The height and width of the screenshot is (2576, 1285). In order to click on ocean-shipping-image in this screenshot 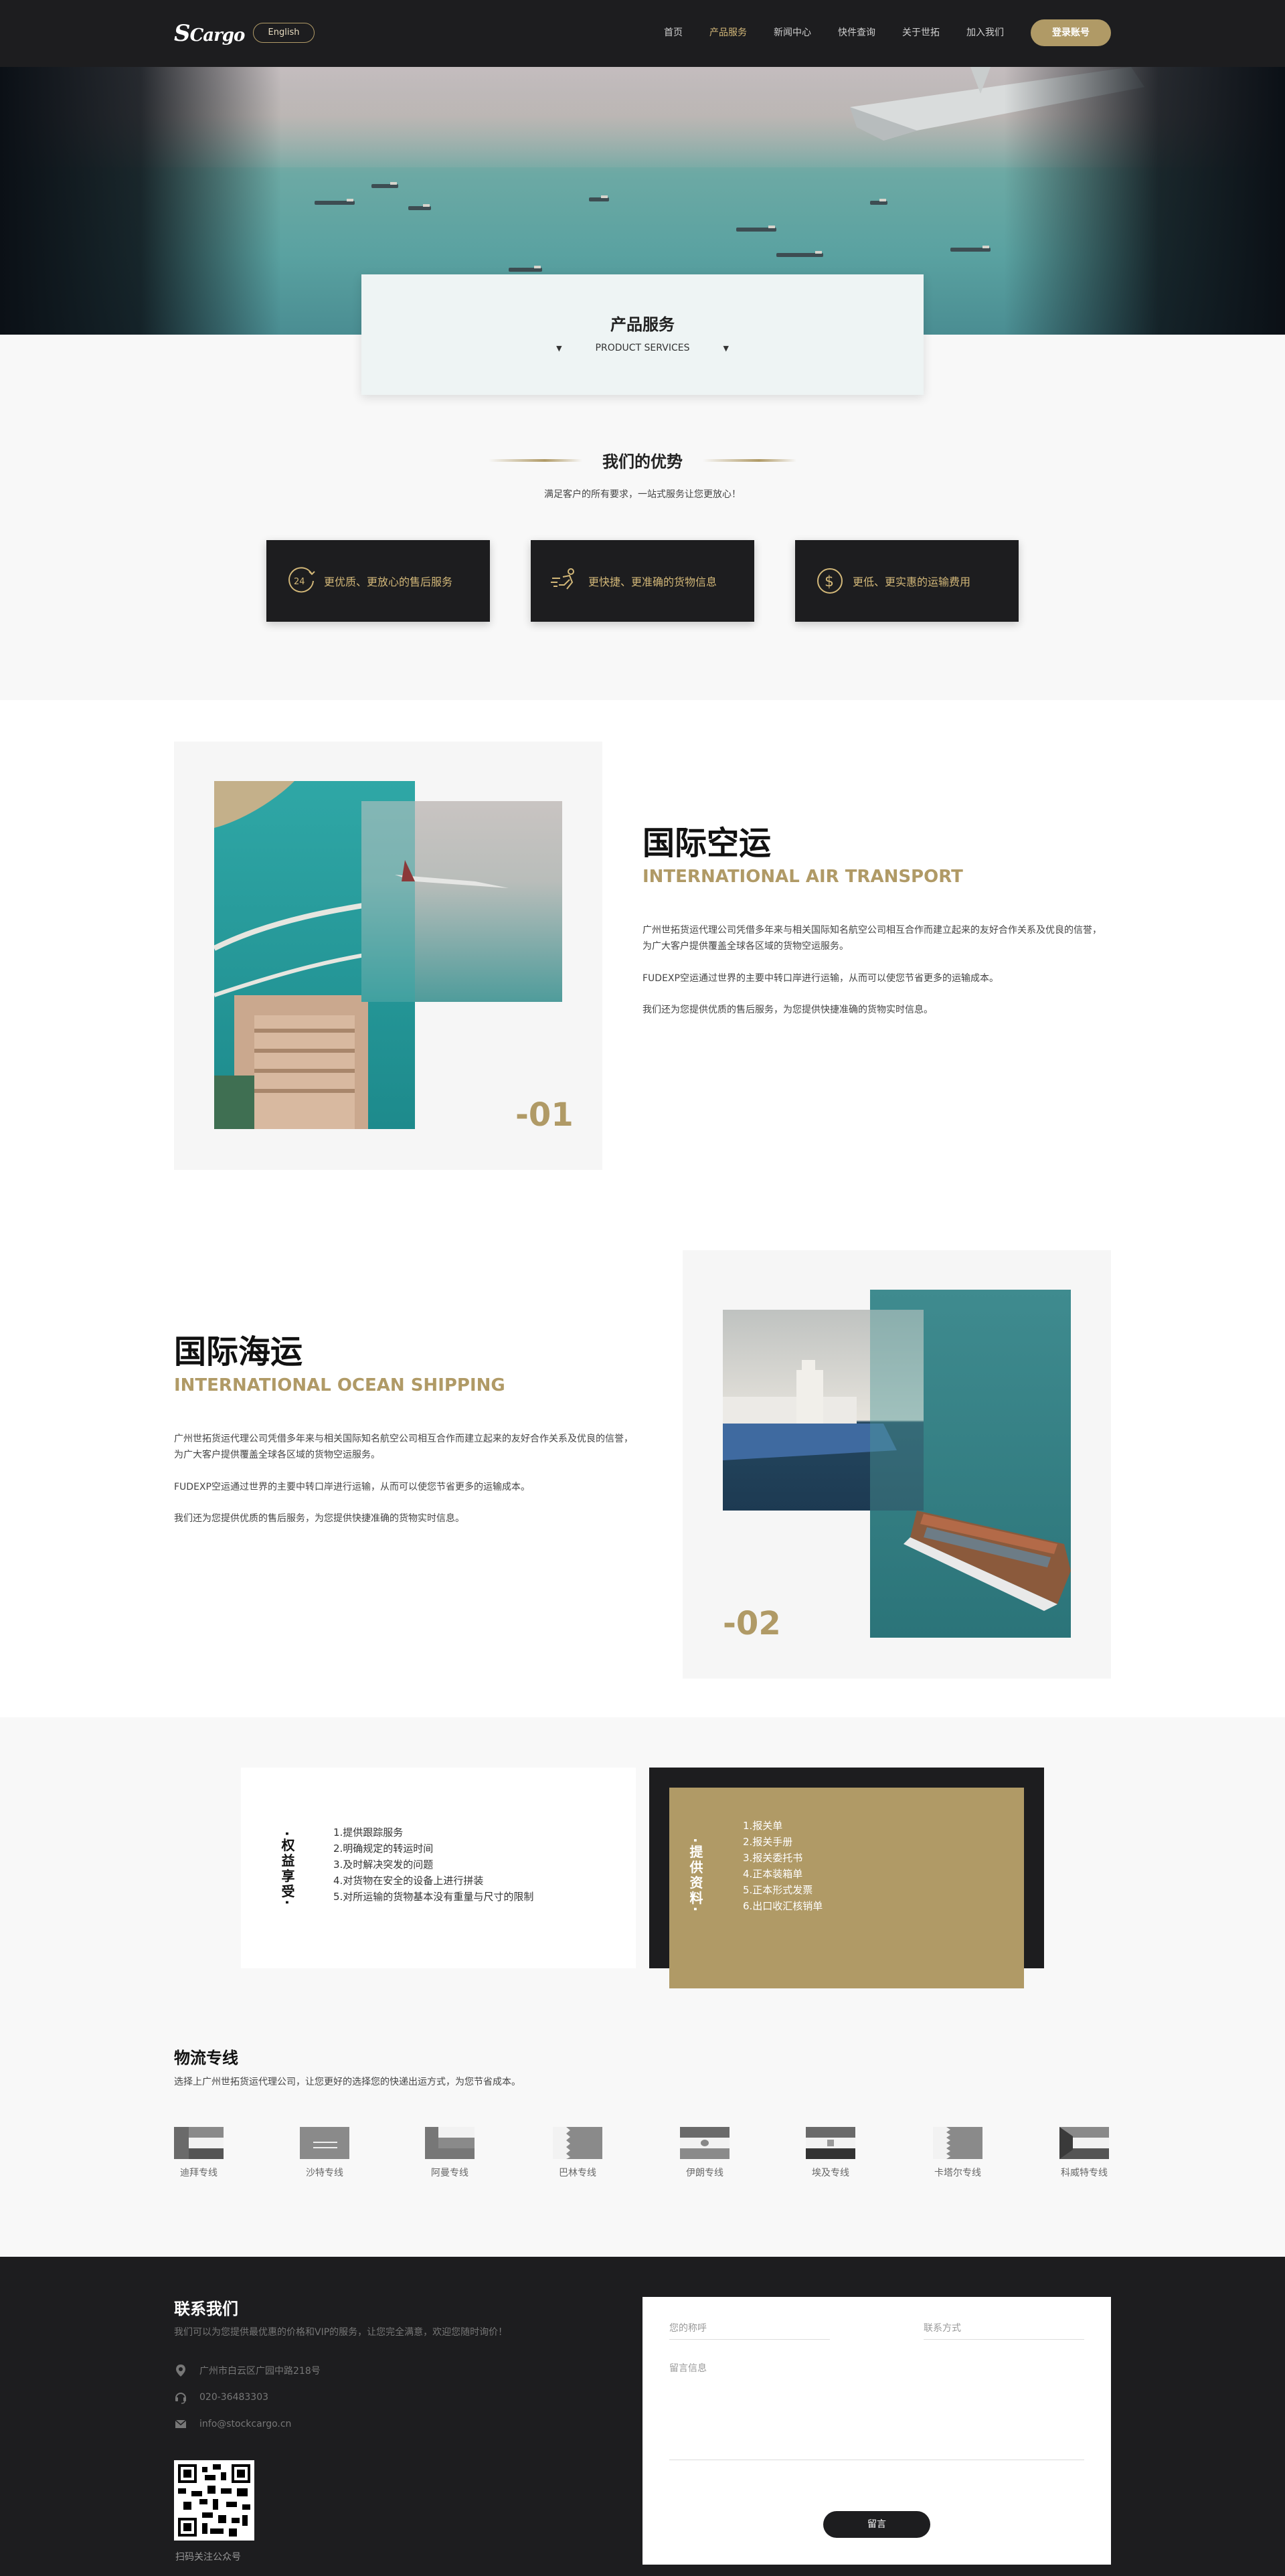, I will do `click(897, 1464)`.